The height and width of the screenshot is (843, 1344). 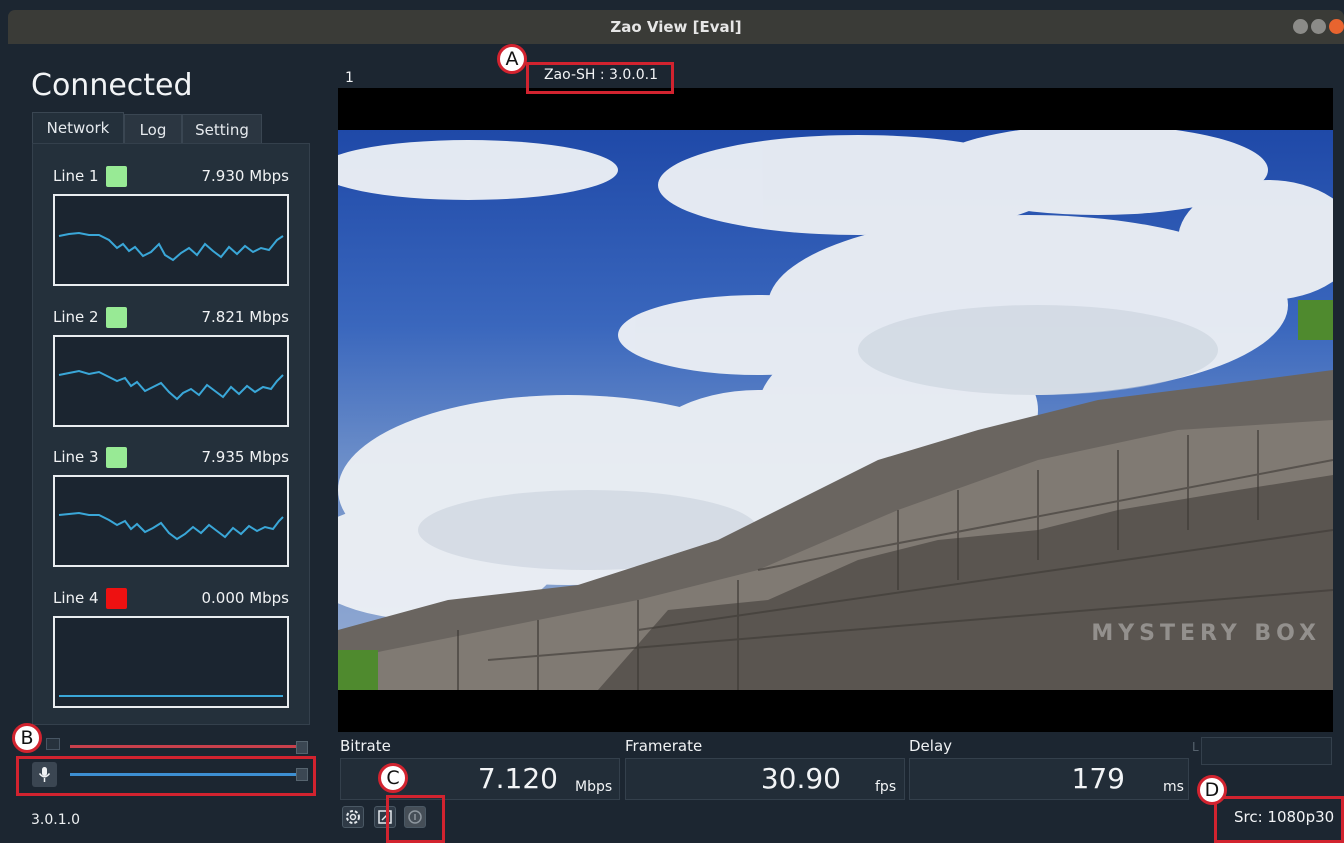 I want to click on framerate-unit: fps, so click(x=886, y=787).